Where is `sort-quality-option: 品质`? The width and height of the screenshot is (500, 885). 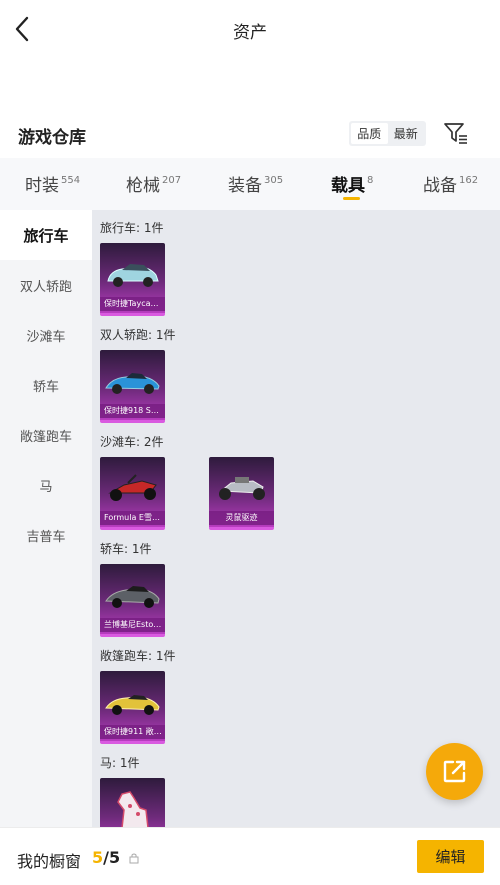 sort-quality-option: 品质 is located at coordinates (369, 133).